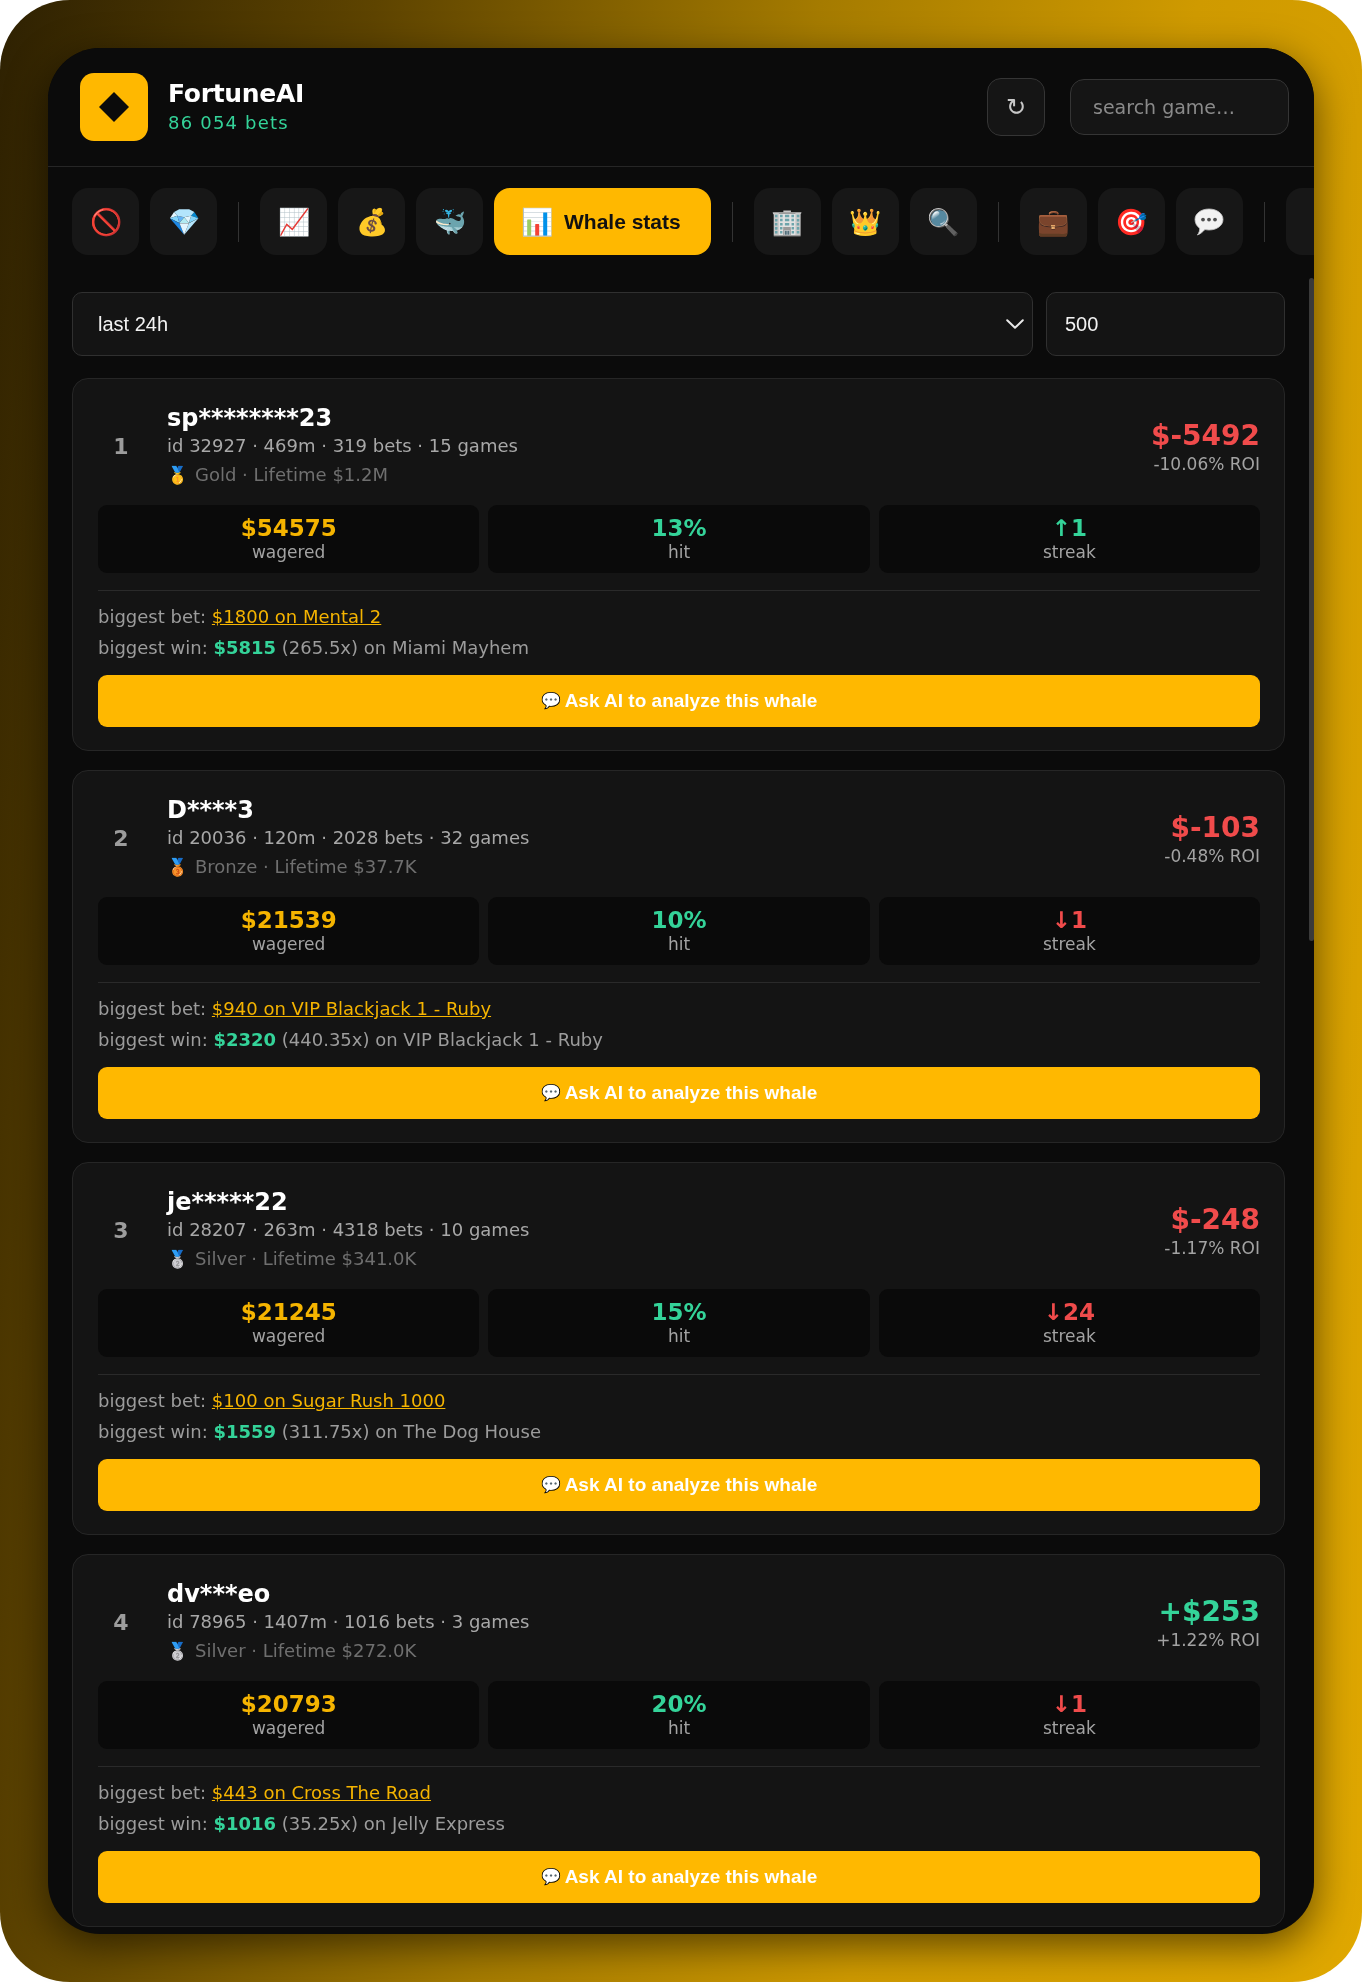  Describe the element at coordinates (321, 1792) in the screenshot. I see `game-link: $443 on Cross The Road` at that location.